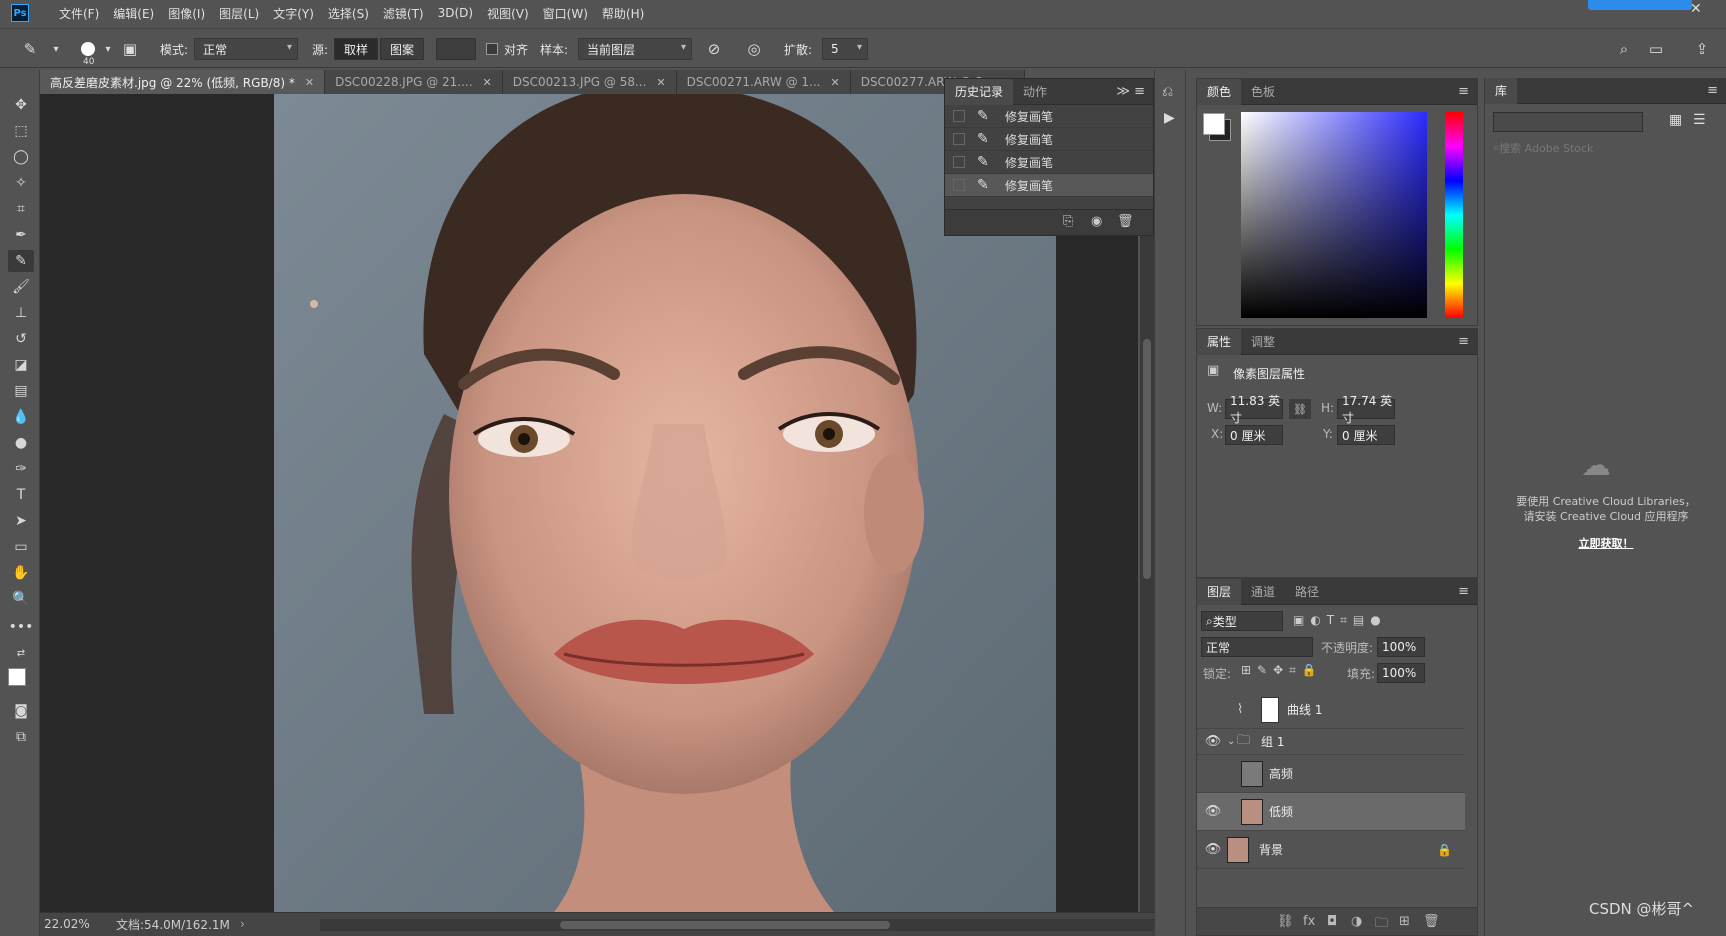 The image size is (1726, 936). What do you see at coordinates (1263, 342) in the screenshot?
I see `tab-adjustments: 调整` at bounding box center [1263, 342].